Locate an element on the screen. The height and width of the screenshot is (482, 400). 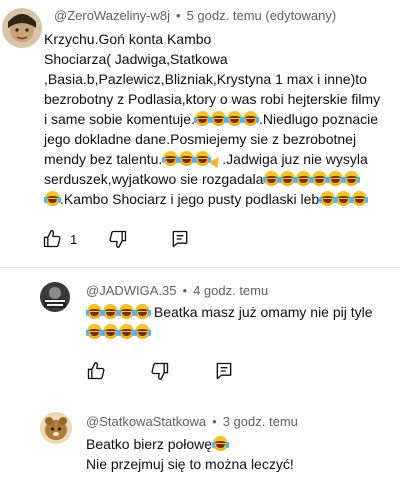
divider is located at coordinates (200, 267).